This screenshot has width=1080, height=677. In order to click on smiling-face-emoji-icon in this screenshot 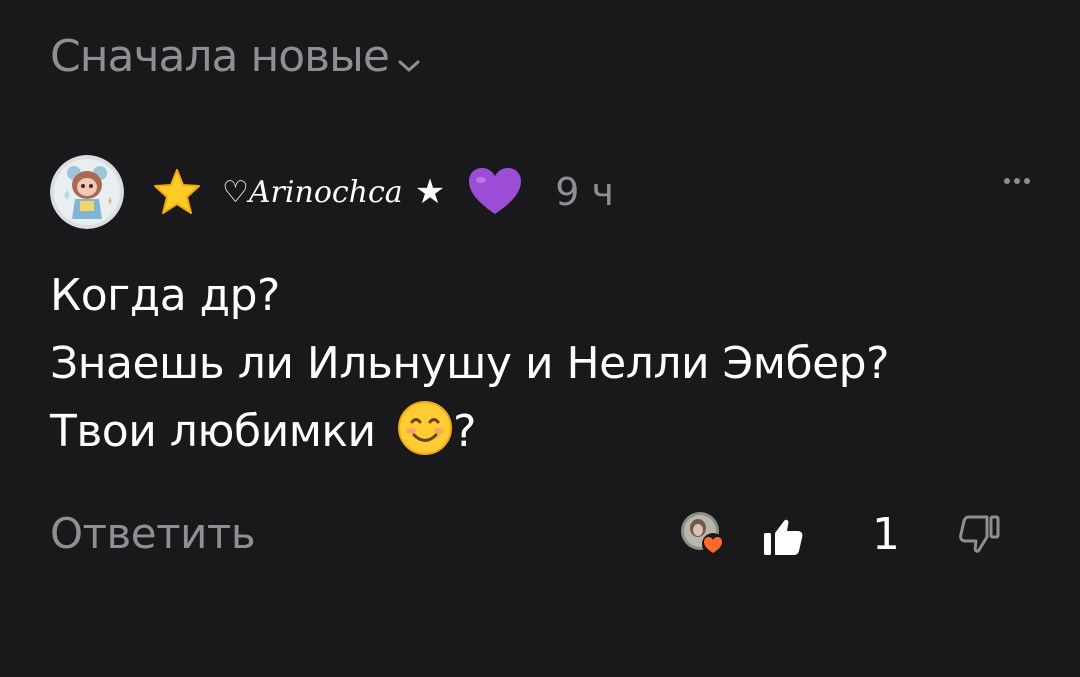, I will do `click(425, 428)`.